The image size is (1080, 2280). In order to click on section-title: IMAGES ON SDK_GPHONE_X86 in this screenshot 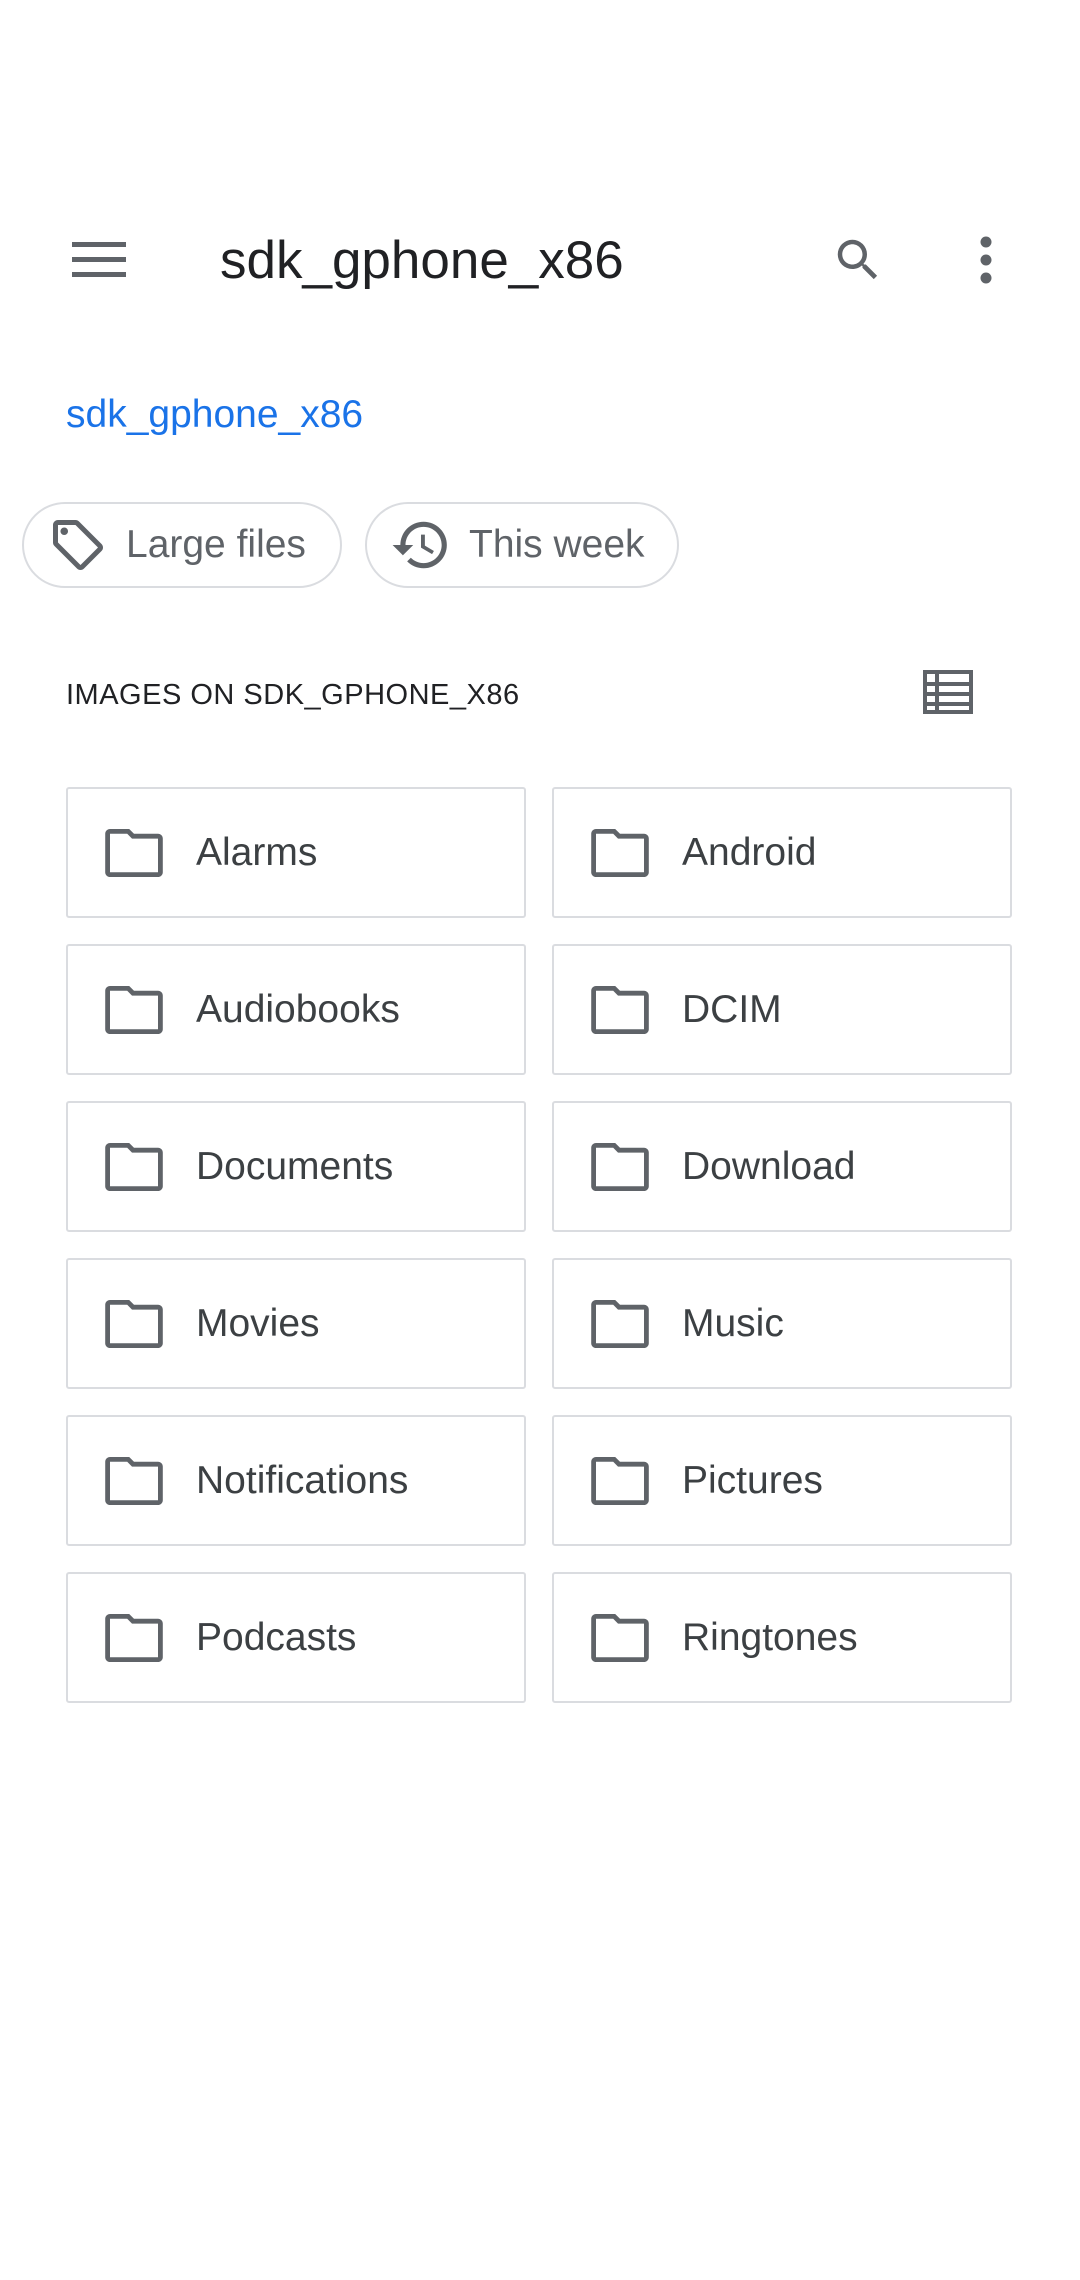, I will do `click(293, 695)`.